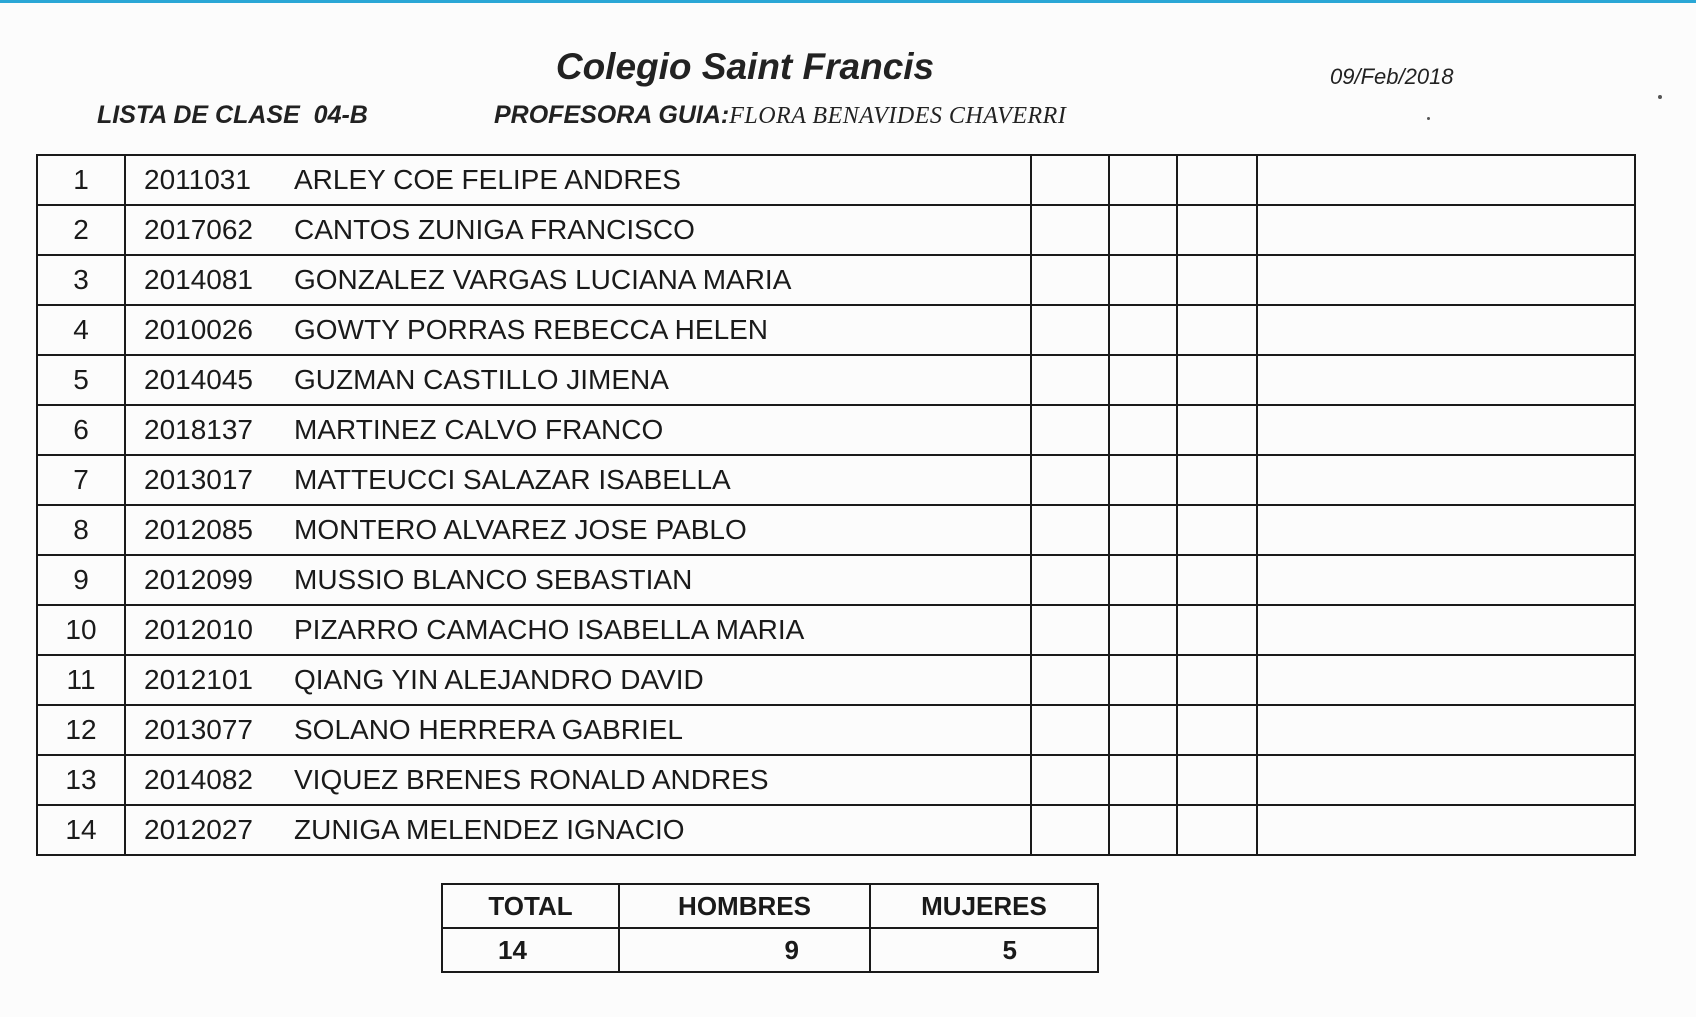 The width and height of the screenshot is (1696, 1017). I want to click on student-id: 2017062, so click(199, 229).